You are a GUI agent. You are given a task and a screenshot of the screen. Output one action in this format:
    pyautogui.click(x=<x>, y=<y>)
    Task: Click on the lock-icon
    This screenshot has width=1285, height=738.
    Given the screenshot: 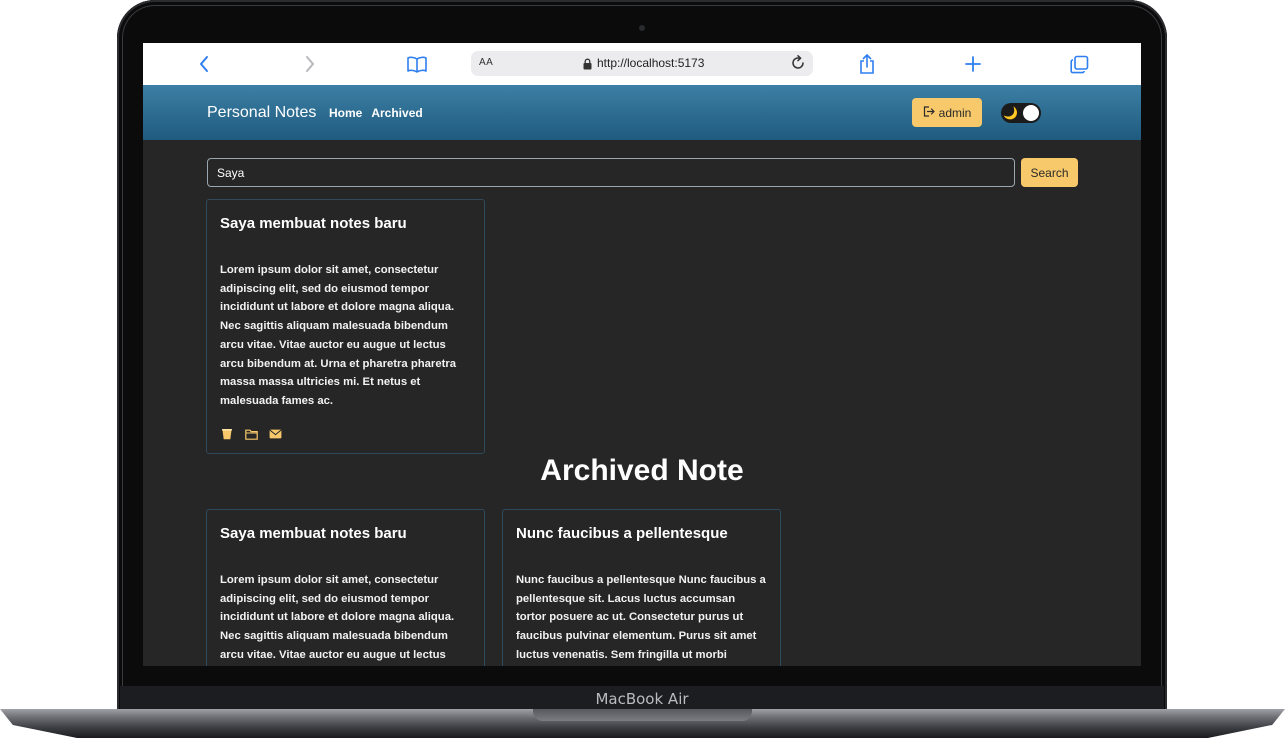 What is the action you would take?
    pyautogui.click(x=587, y=66)
    